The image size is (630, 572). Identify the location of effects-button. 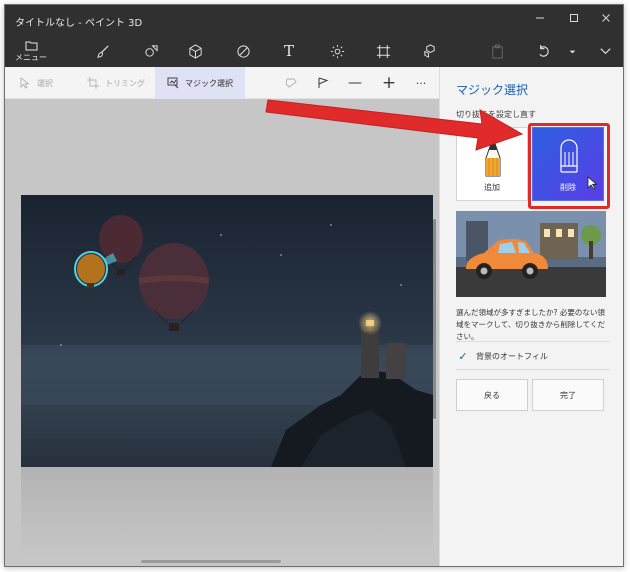
(337, 51).